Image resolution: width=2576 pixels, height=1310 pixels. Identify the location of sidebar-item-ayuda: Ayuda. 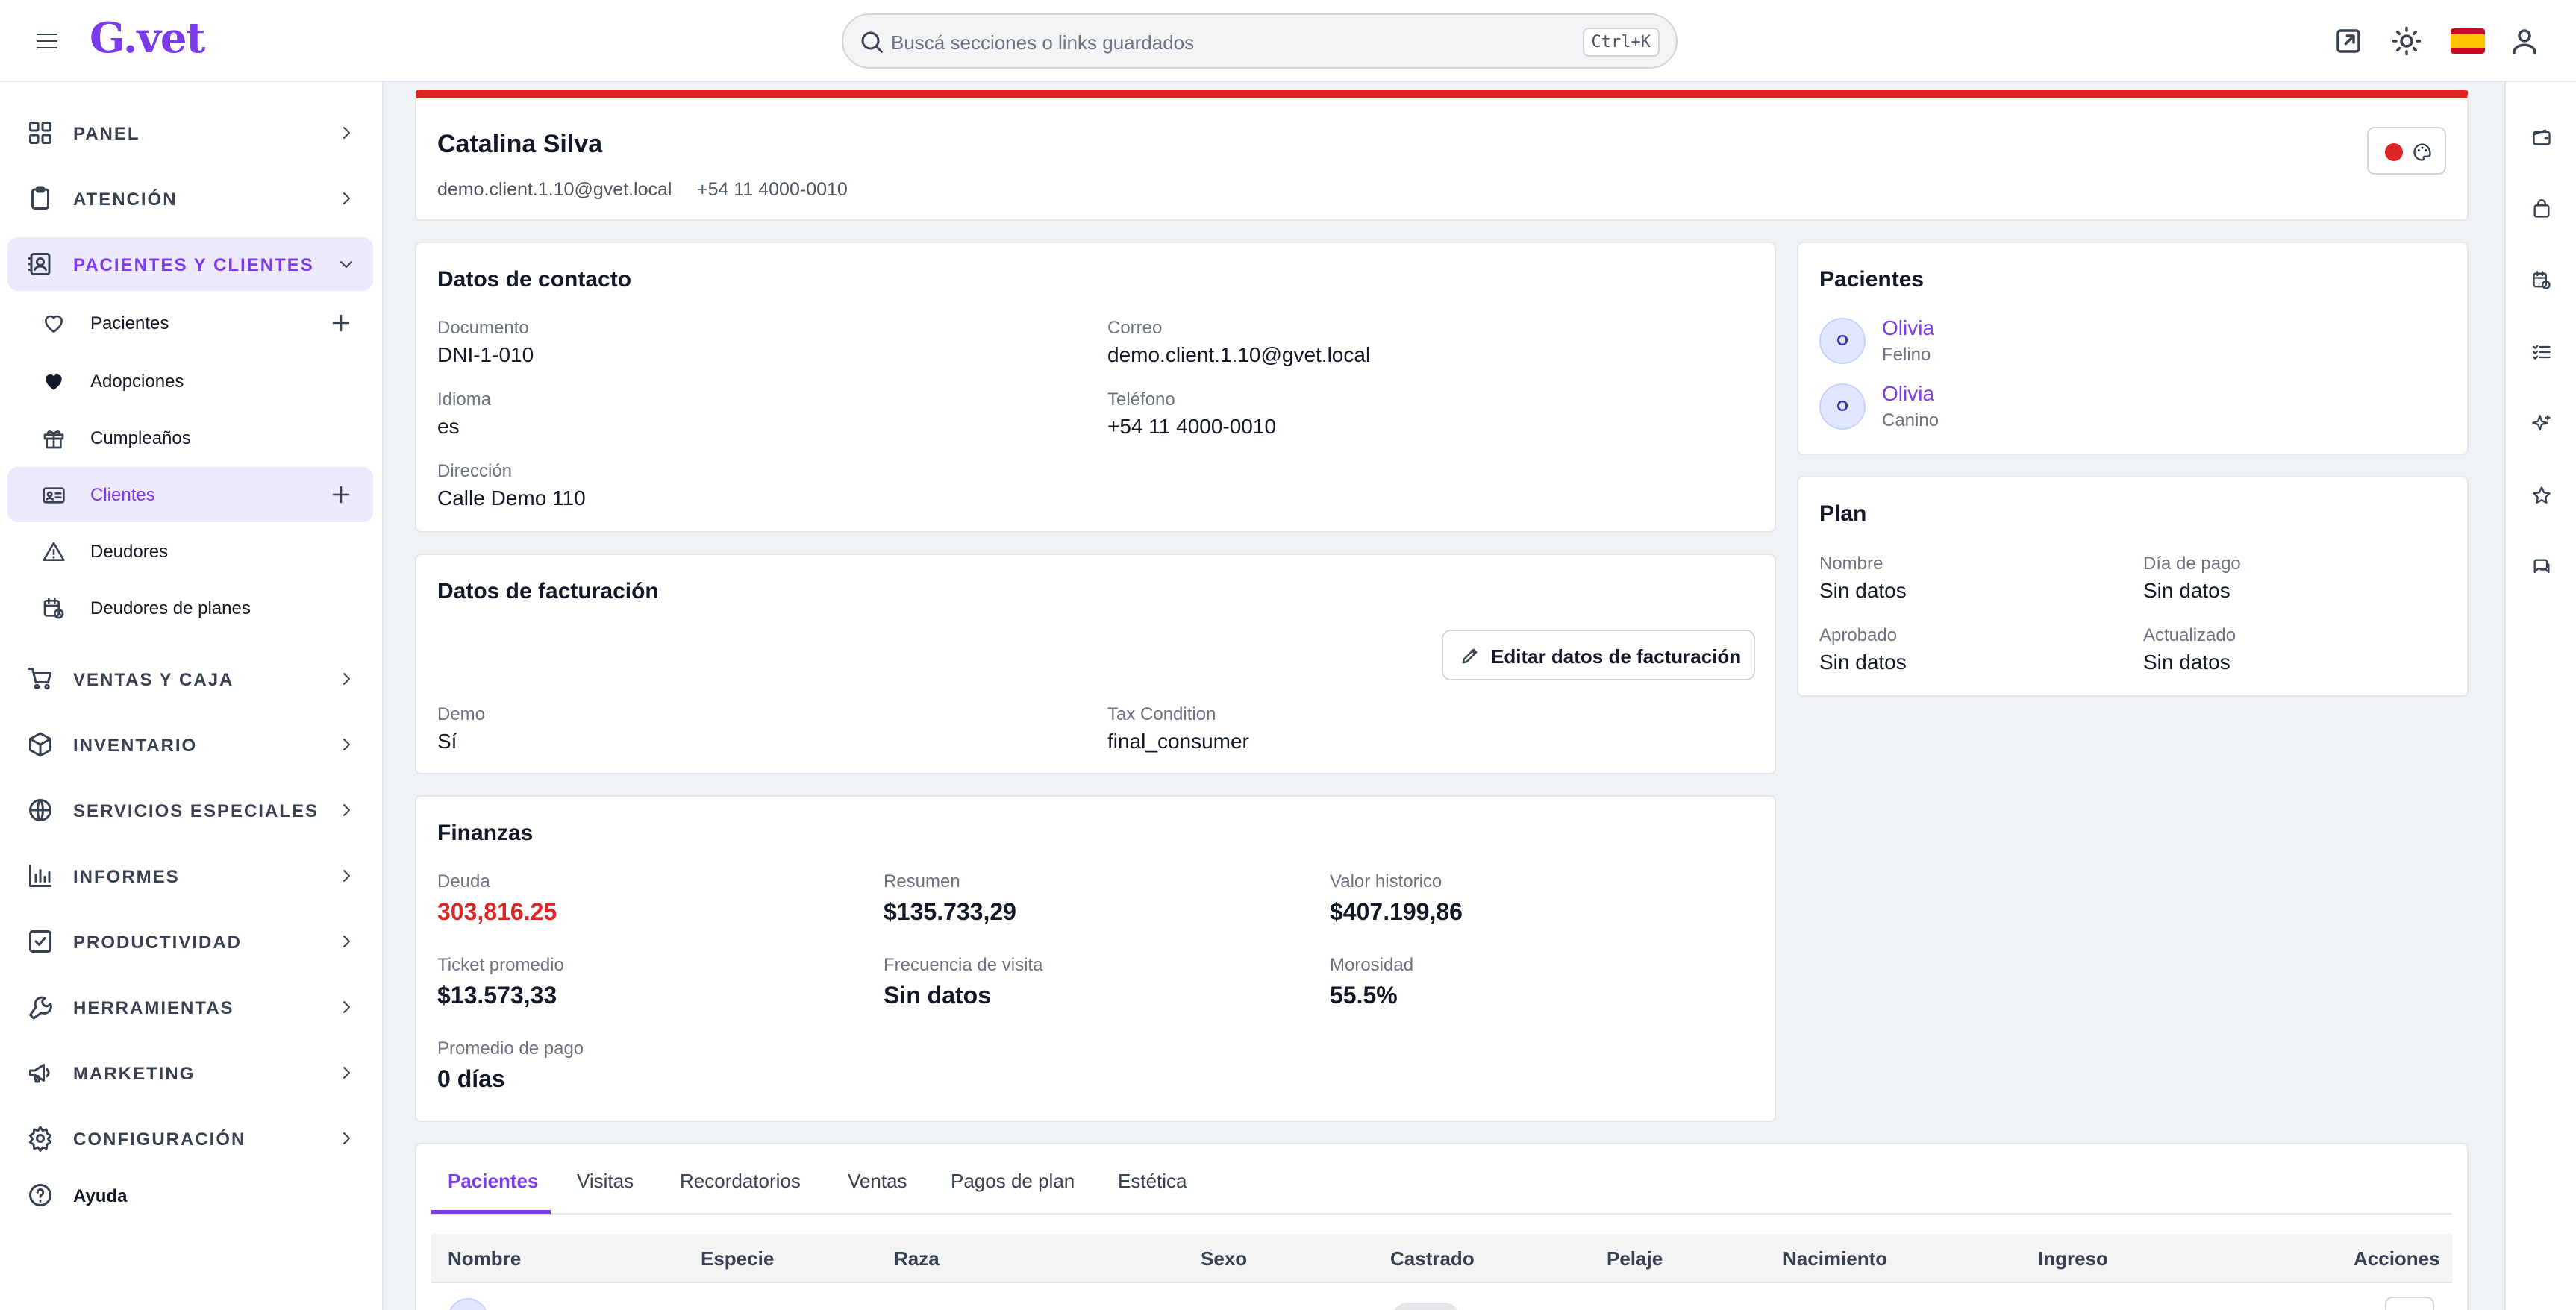
(190, 1195).